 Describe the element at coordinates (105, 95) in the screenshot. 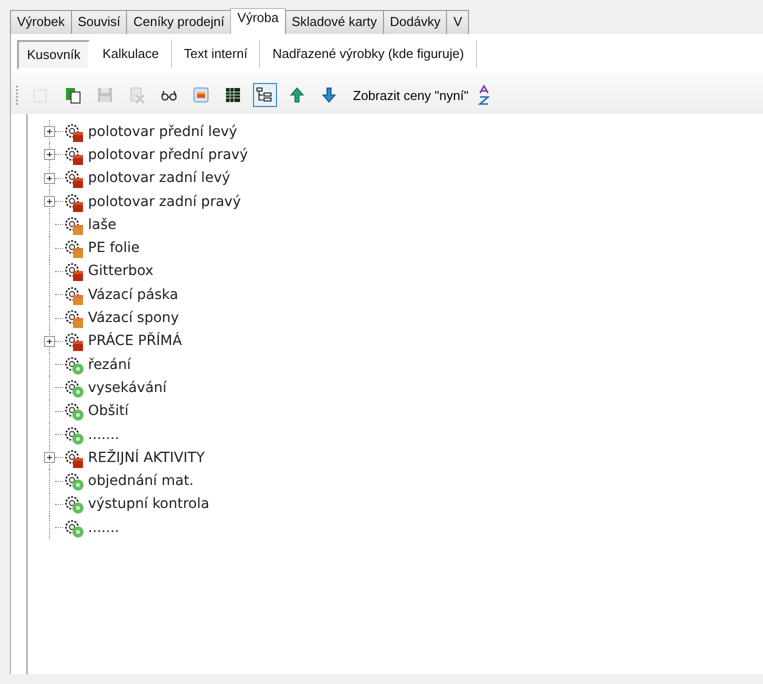

I see `save-icon` at that location.